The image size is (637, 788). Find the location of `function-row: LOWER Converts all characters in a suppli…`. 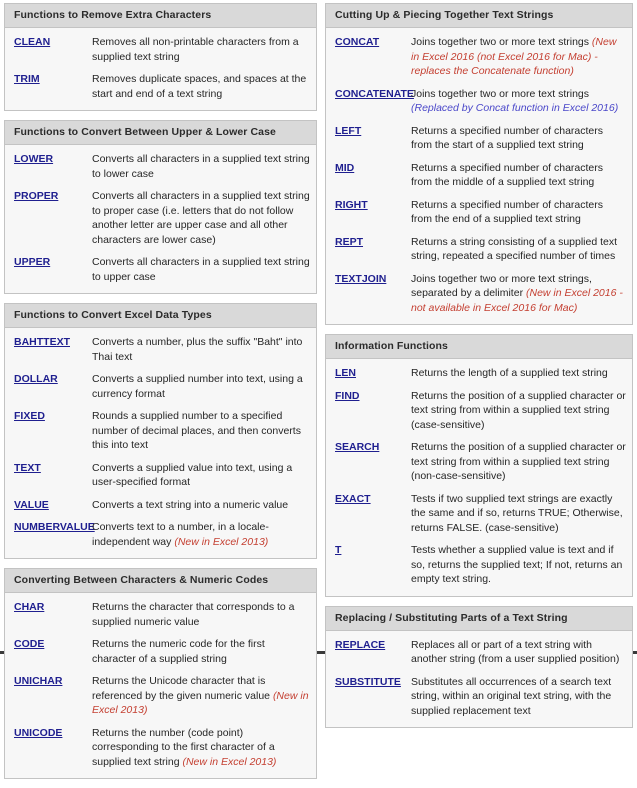

function-row: LOWER Converts all characters in a suppli… is located at coordinates (160, 166).